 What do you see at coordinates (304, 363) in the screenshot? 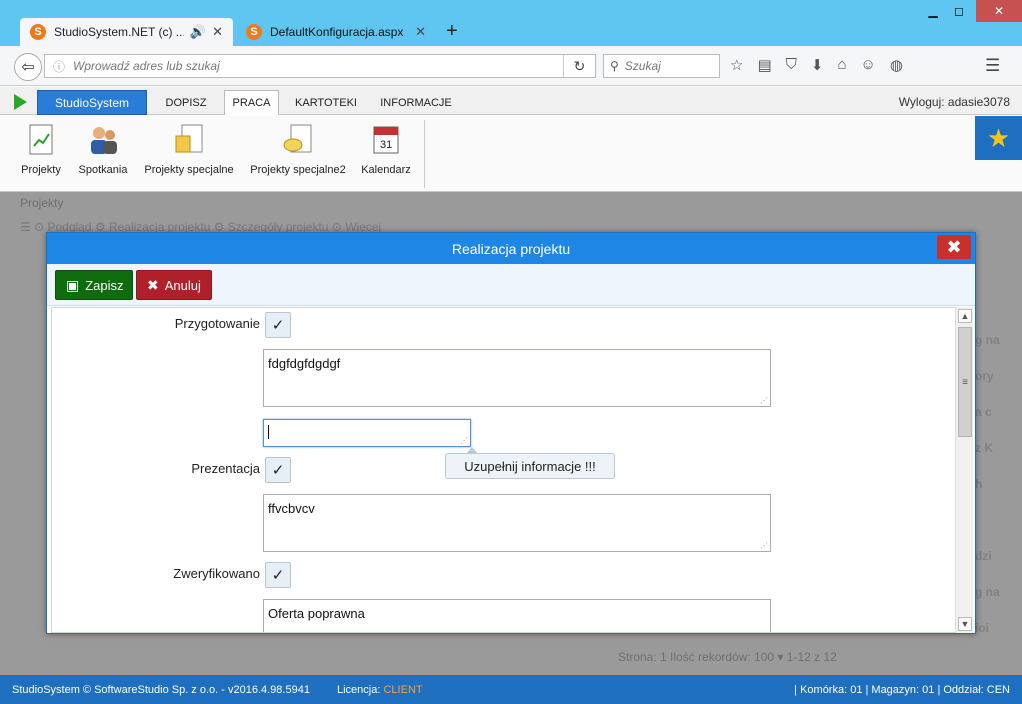
I see `textarea-value: fdgfdgfdgdgf` at bounding box center [304, 363].